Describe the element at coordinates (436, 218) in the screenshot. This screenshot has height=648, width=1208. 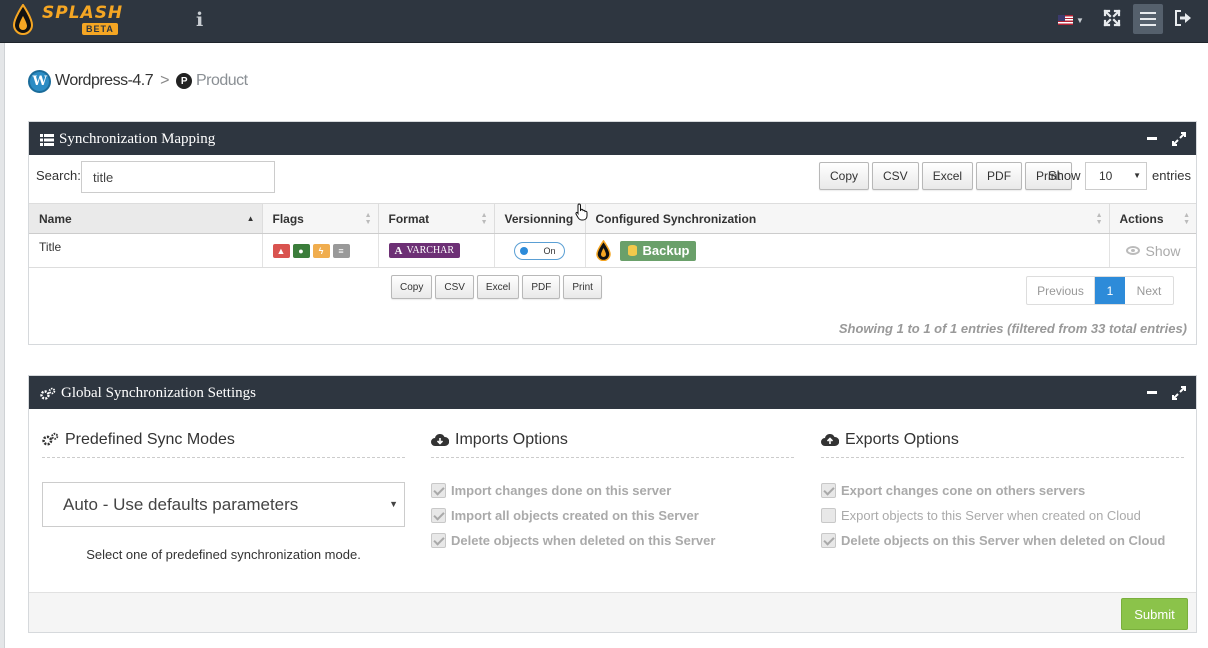
I see `col-format: Format ▲ ▼` at that location.